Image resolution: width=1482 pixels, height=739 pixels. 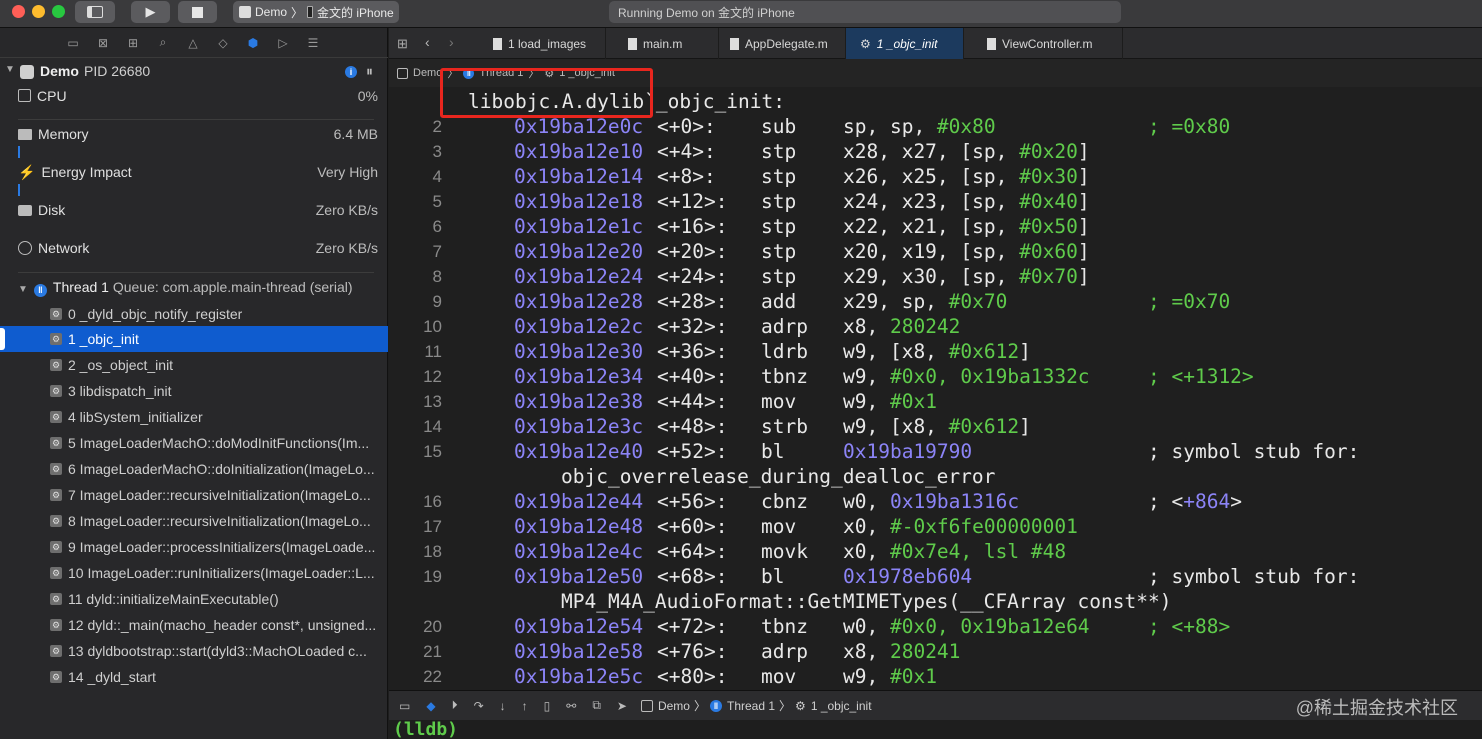 I want to click on symbol-icon: ⊞, so click(x=133, y=43).